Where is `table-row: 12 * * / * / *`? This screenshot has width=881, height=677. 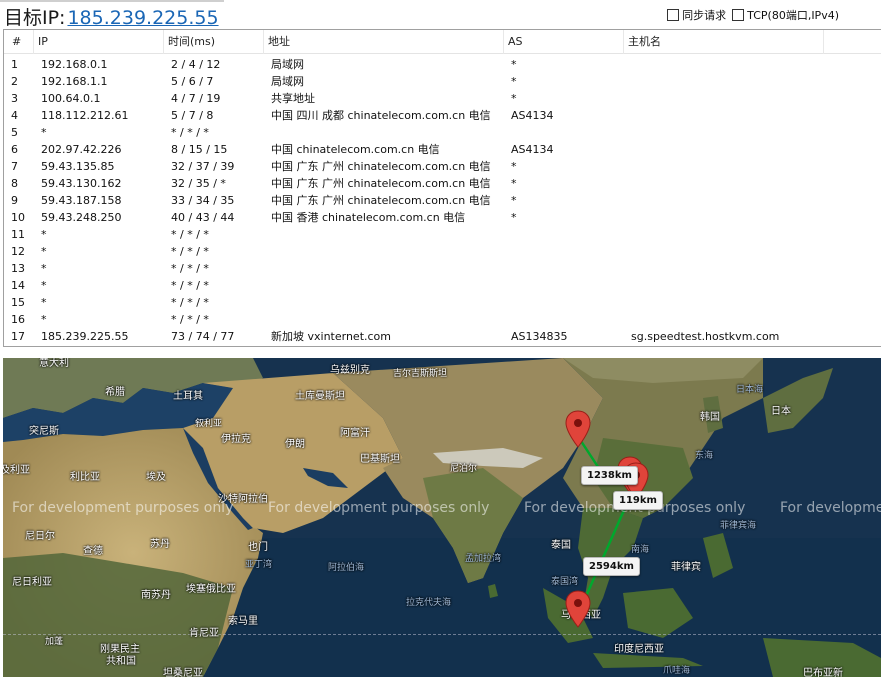 table-row: 12 * * / * / * is located at coordinates (442, 251).